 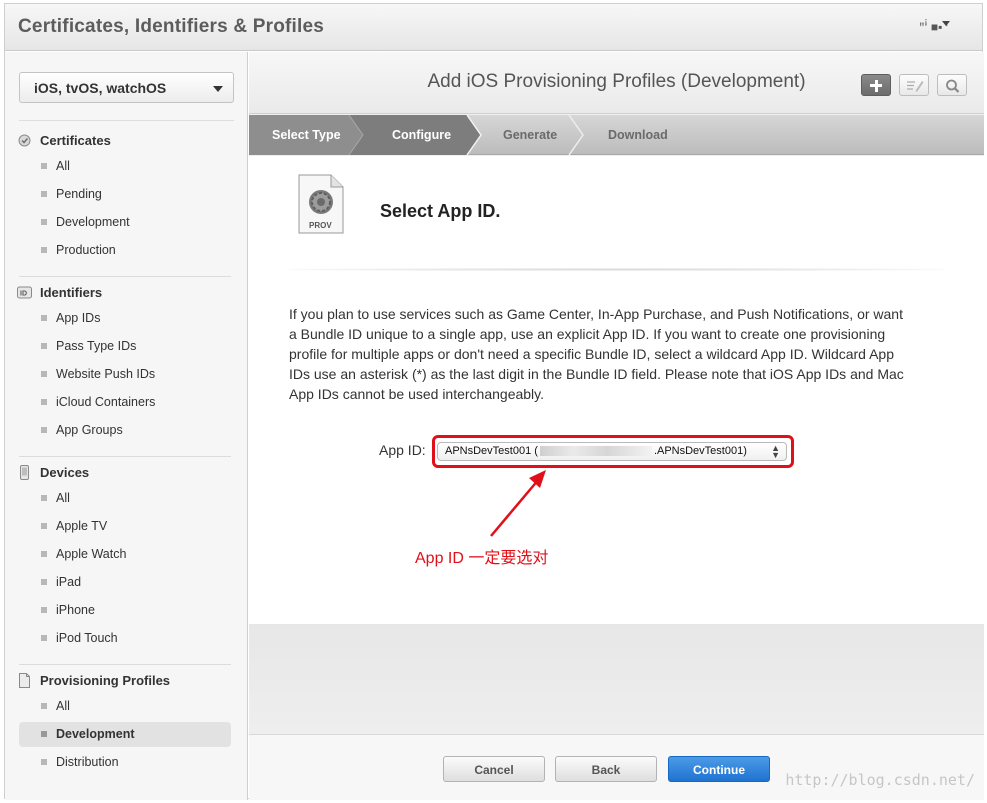 I want to click on sidebar-item-pass-type-ids: Pass Type IDs, so click(x=125, y=346).